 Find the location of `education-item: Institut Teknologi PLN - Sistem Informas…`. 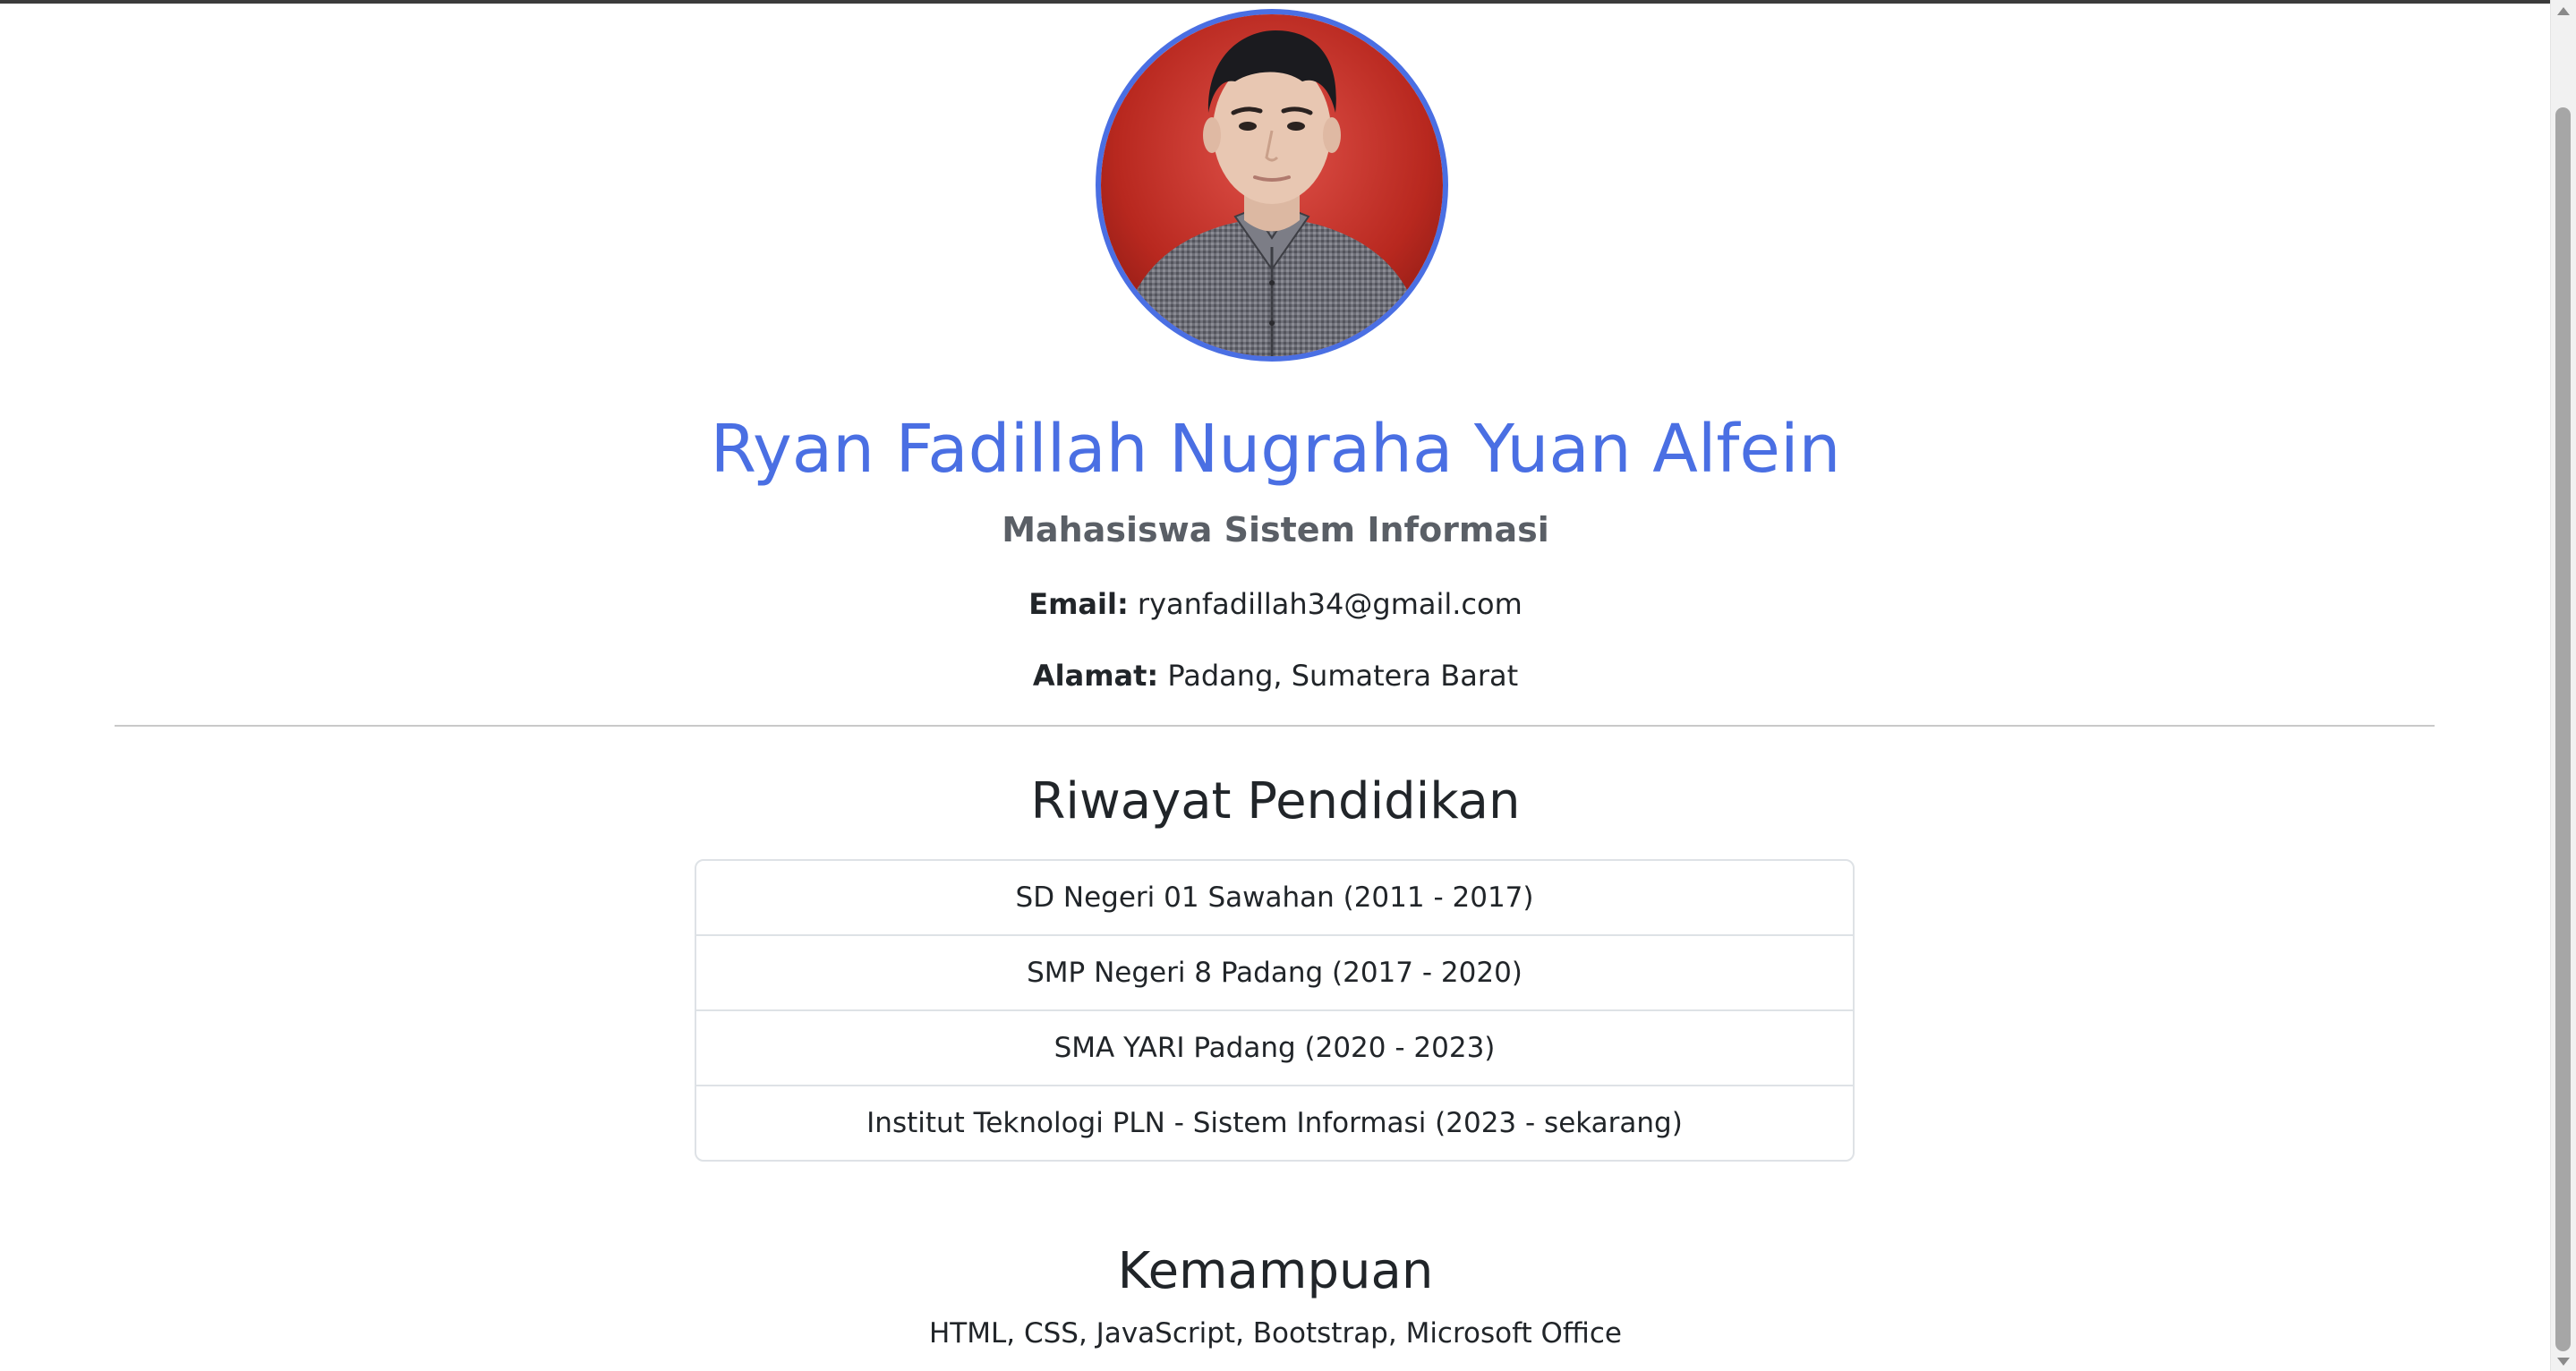

education-item: Institut Teknologi PLN - Sistem Informas… is located at coordinates (1274, 1123).